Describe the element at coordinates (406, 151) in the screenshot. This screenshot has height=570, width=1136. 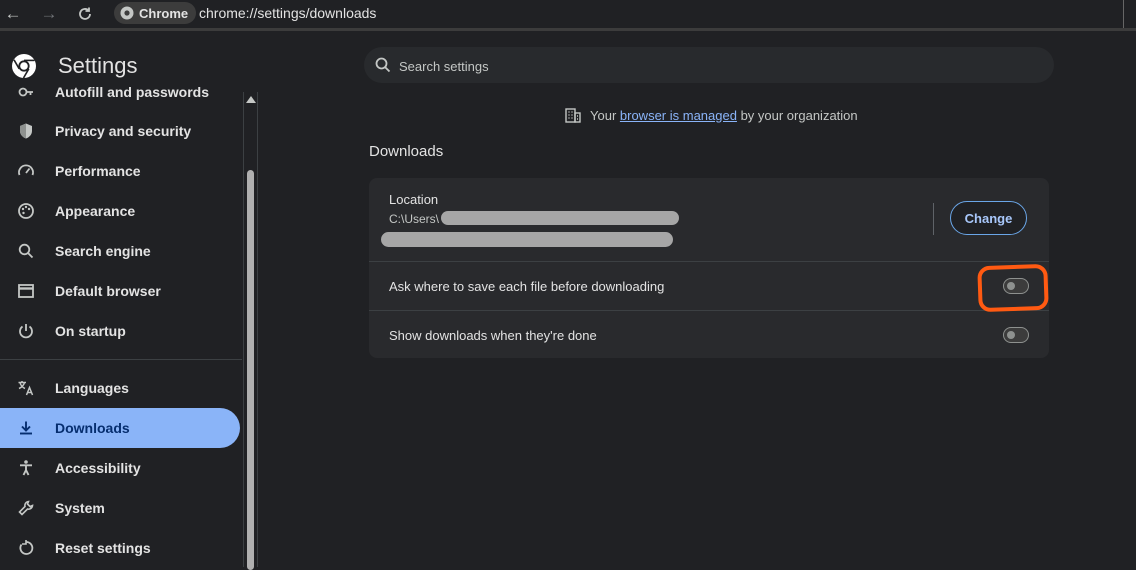
I see `section-title: Downloads` at that location.